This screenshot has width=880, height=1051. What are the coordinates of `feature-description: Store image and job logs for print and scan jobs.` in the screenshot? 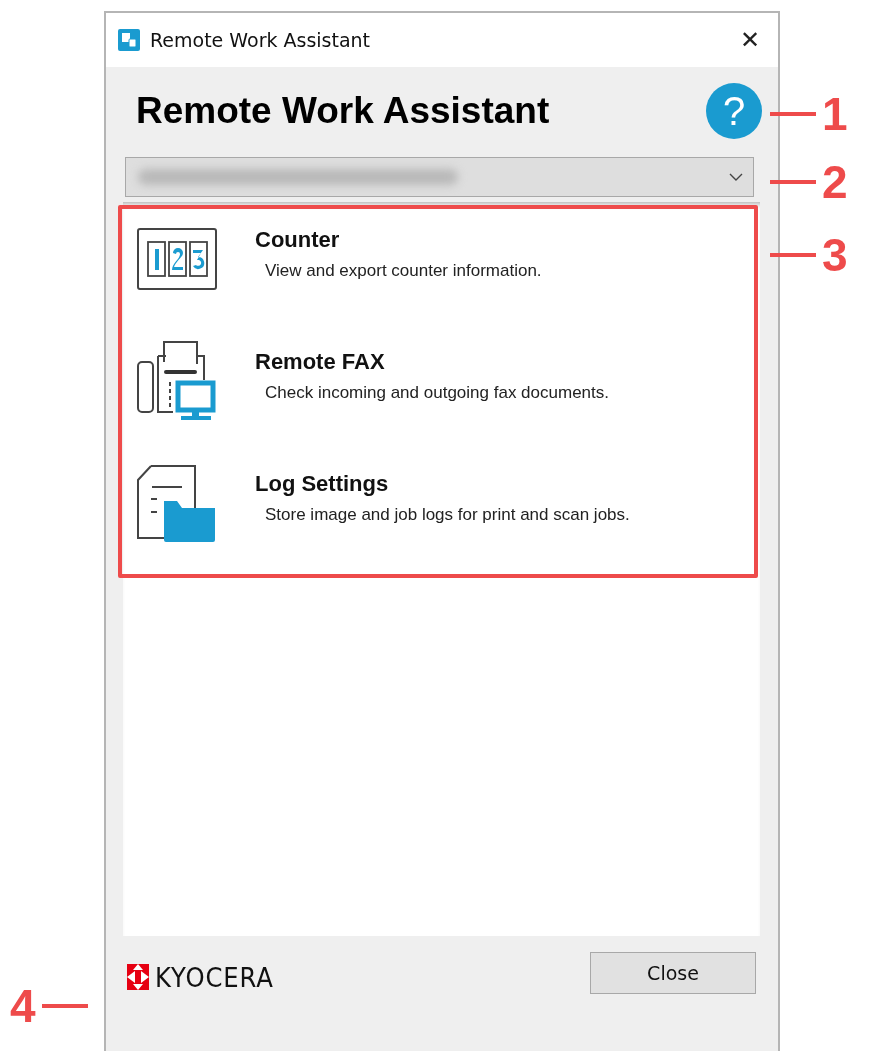 It's located at (447, 515).